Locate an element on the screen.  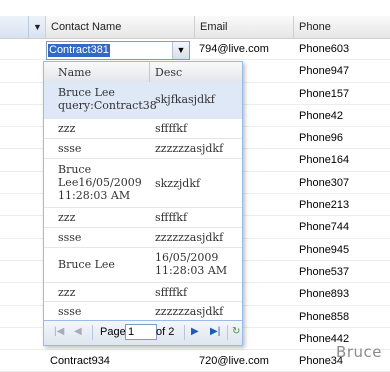
cell-phone: Phone42 is located at coordinates (321, 115).